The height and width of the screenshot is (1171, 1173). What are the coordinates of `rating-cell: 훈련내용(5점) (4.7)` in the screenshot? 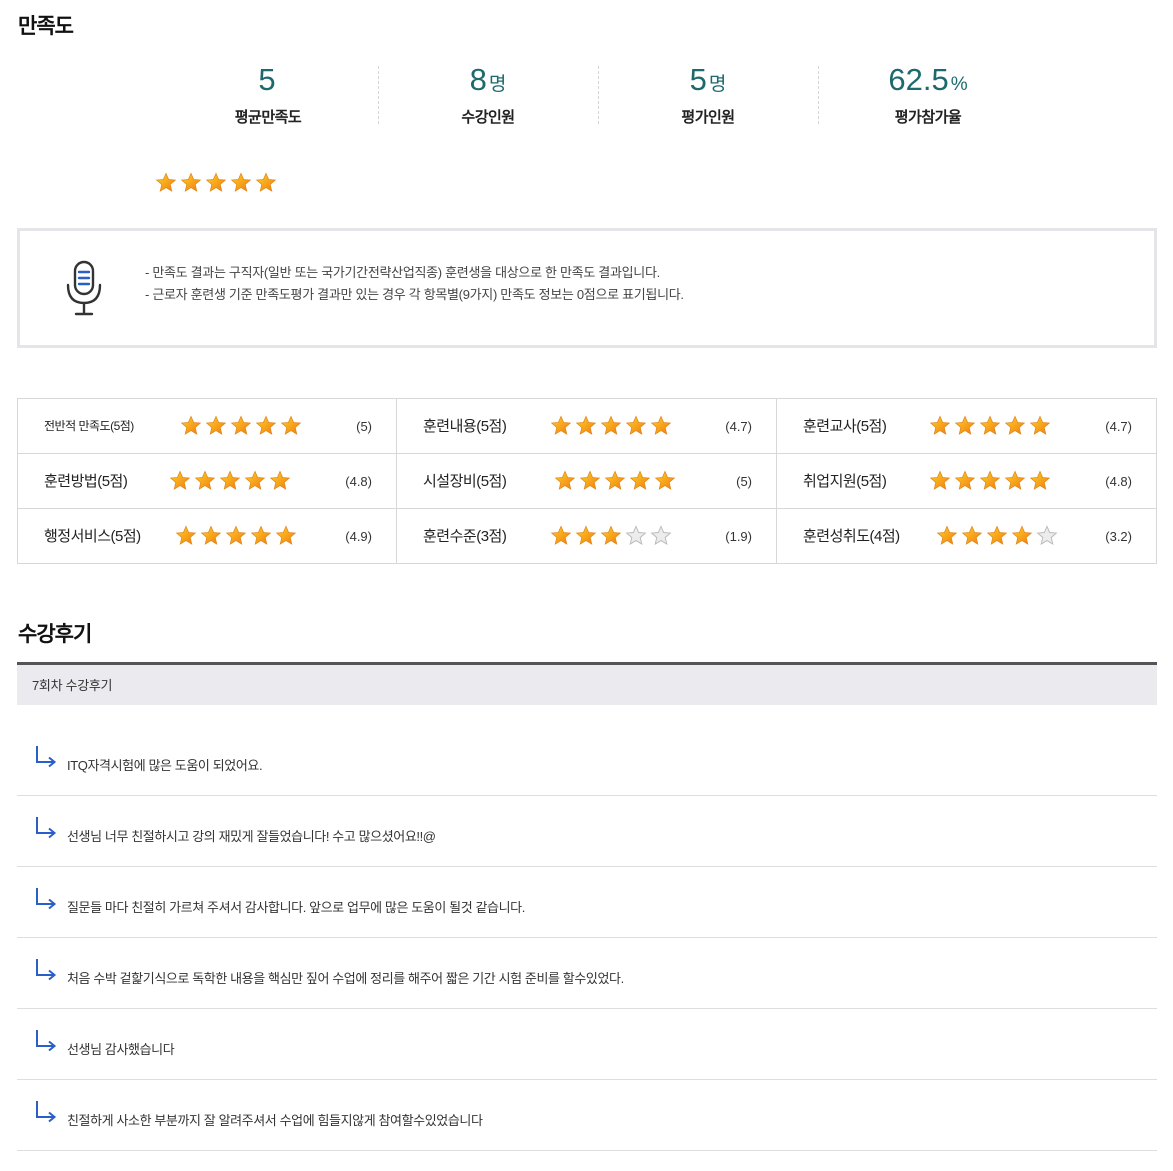 It's located at (587, 426).